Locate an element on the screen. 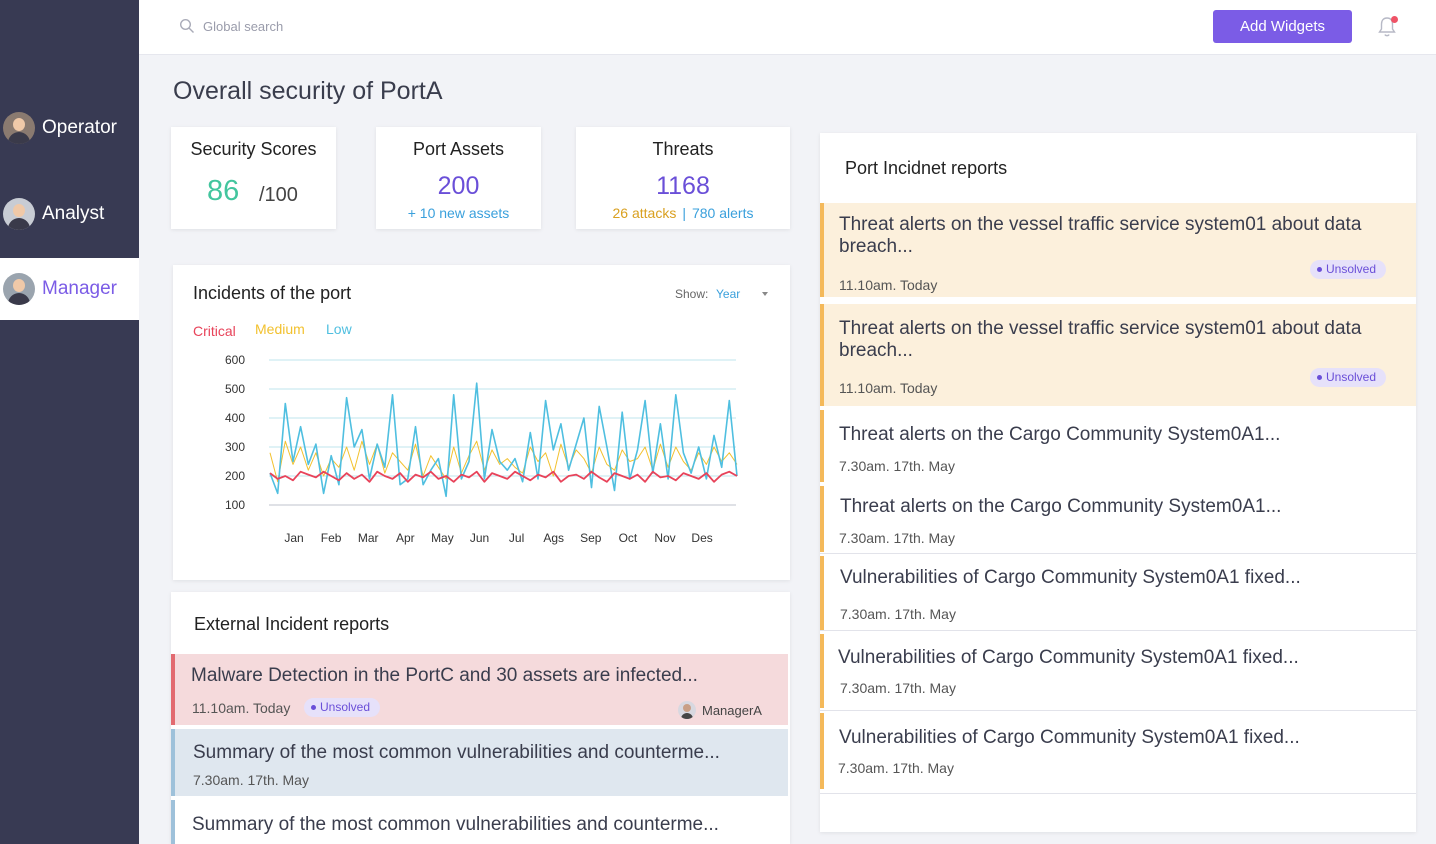 Image resolution: width=1436 pixels, height=844 pixels. attacks-count: 26 attacks is located at coordinates (644, 213).